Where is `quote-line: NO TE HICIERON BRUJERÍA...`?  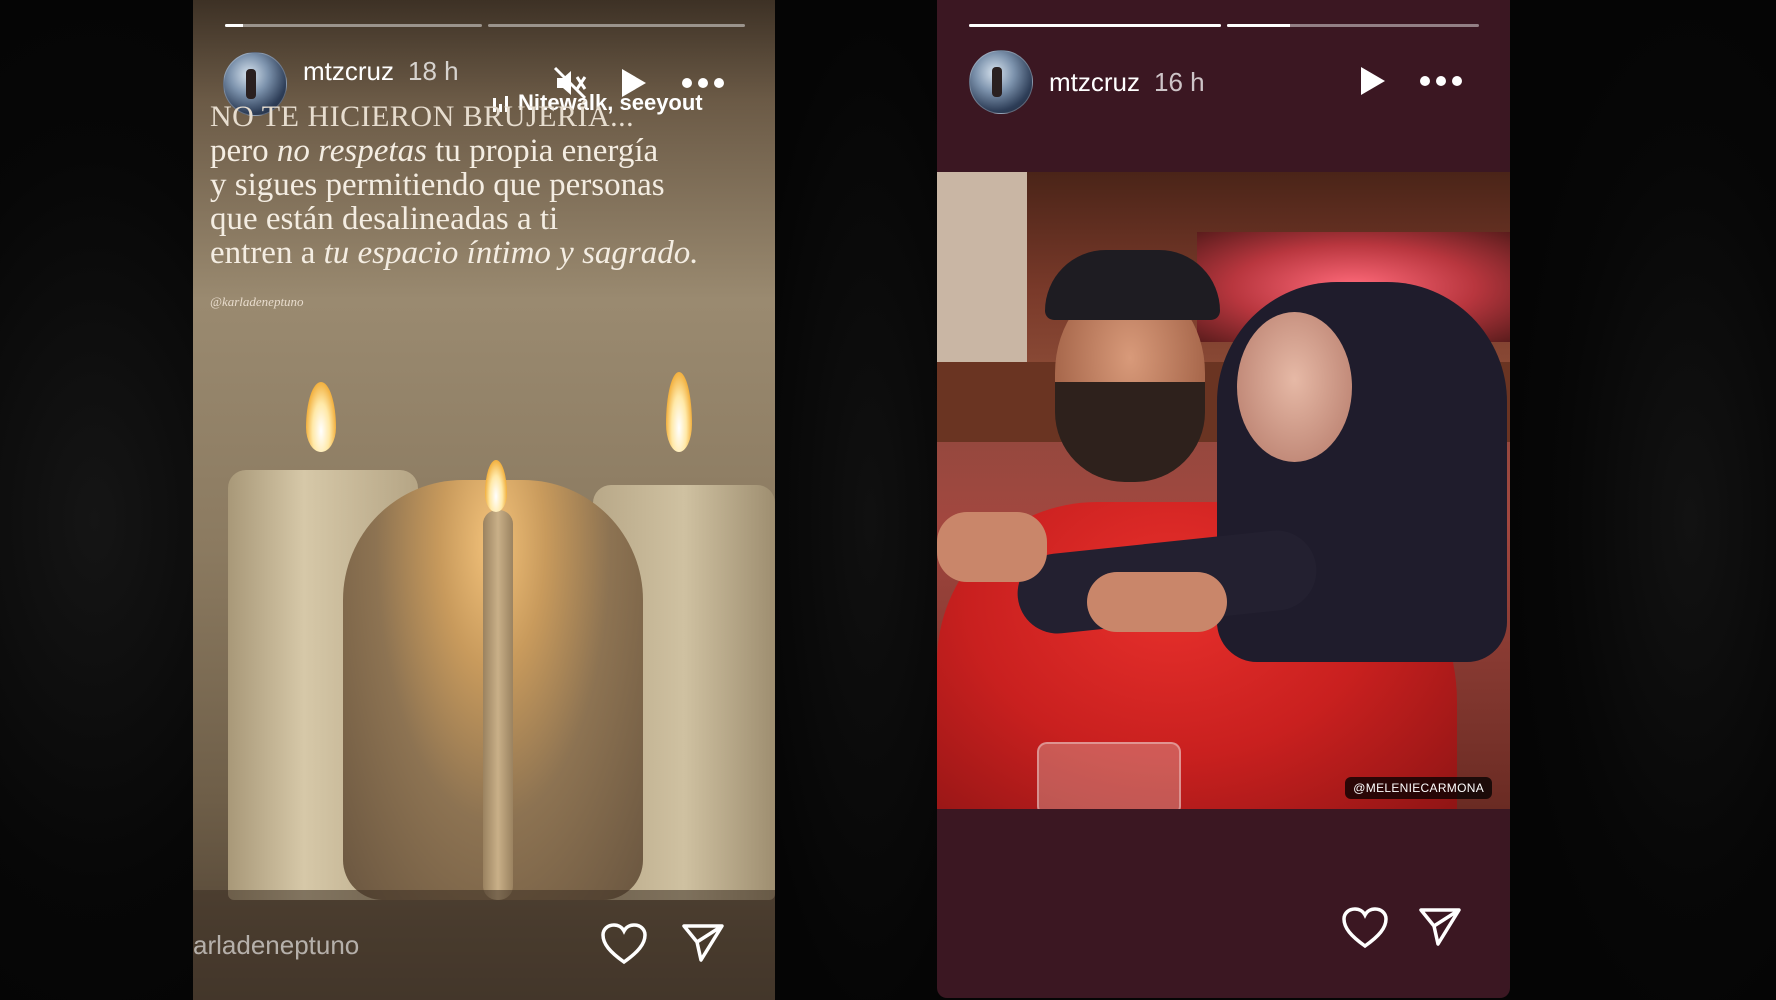
quote-line: NO TE HICIERON BRUJERÍA... is located at coordinates (422, 116).